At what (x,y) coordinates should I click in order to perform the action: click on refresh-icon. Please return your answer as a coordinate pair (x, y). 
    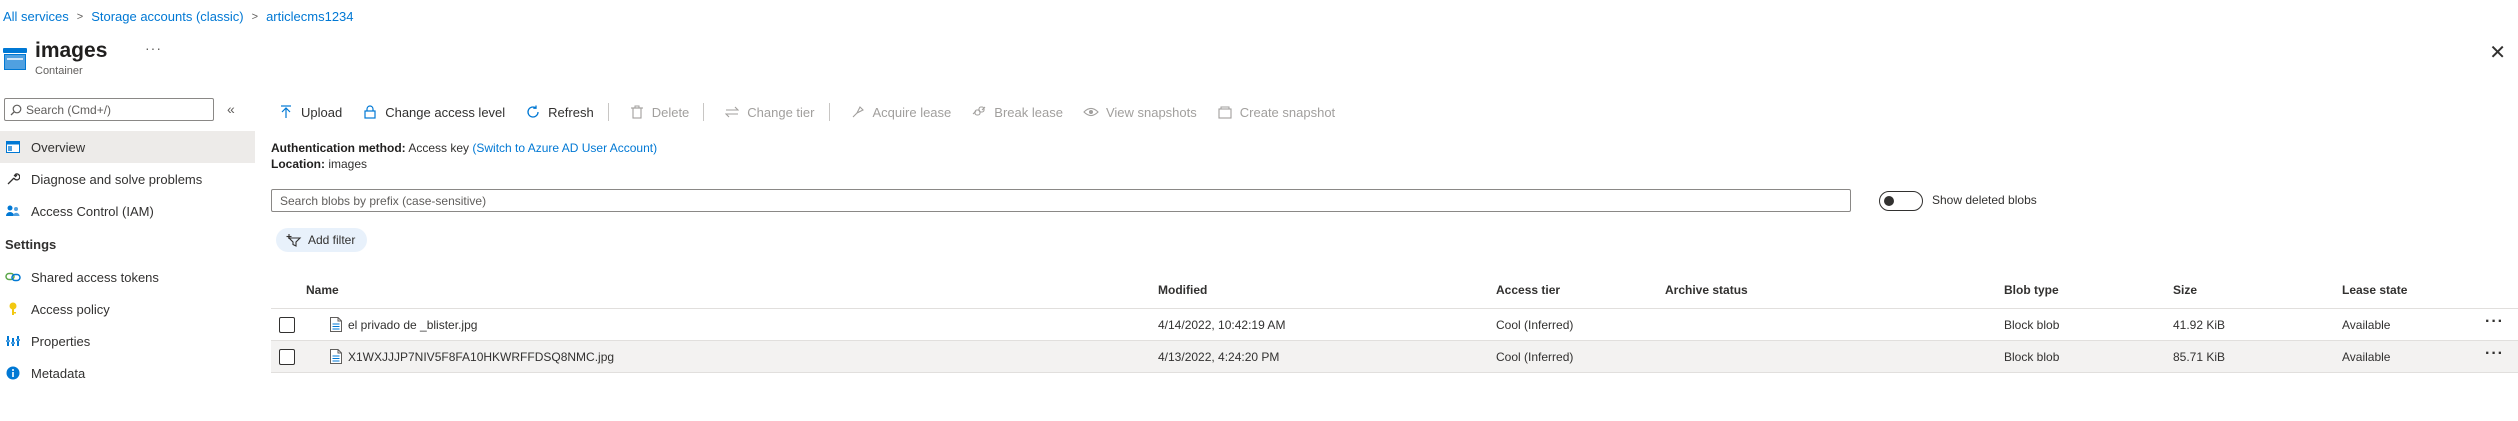
    Looking at the image, I should click on (533, 112).